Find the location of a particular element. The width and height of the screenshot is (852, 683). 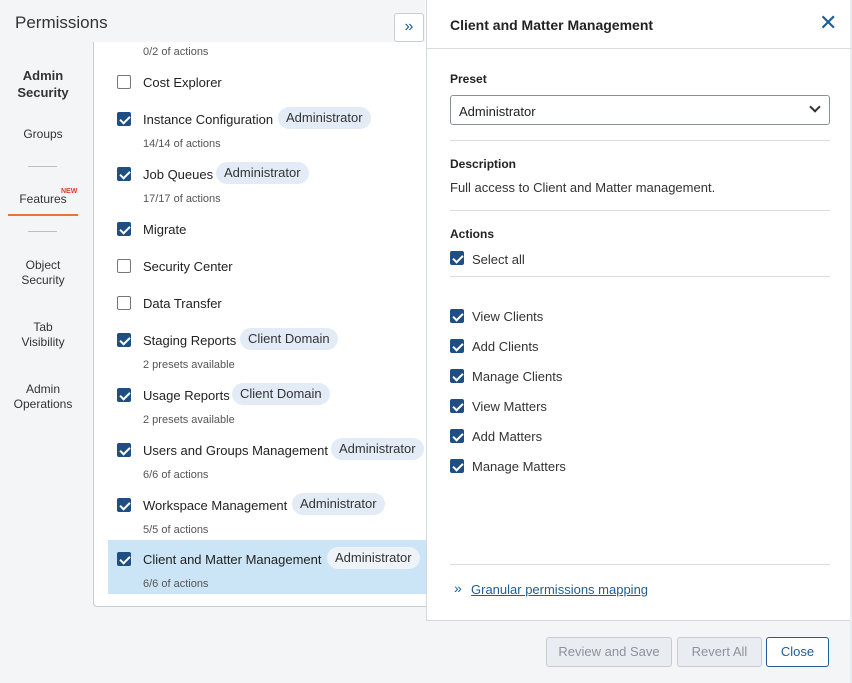

collapse-panel-button: » is located at coordinates (409, 27).